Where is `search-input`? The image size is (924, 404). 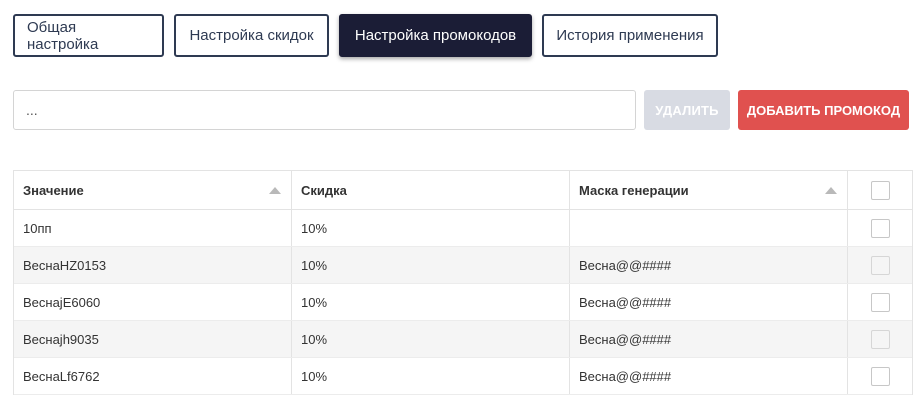
search-input is located at coordinates (324, 110).